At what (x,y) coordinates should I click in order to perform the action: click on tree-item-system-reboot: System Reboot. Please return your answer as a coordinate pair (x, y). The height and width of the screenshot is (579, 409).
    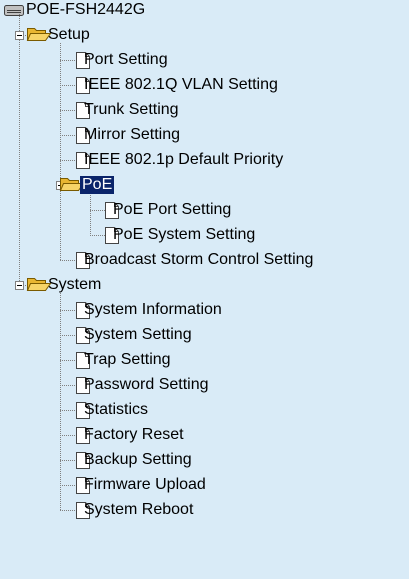
    Looking at the image, I should click on (138, 510).